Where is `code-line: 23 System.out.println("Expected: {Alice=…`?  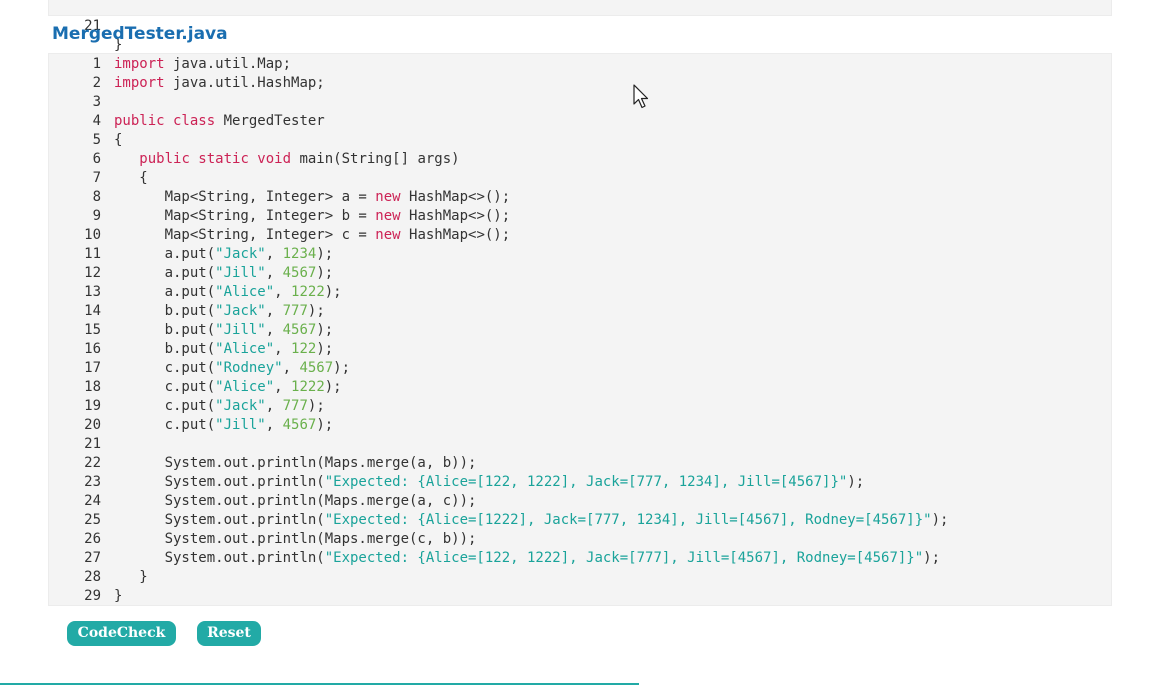 code-line: 23 System.out.println("Expected: {Alice=… is located at coordinates (580, 482).